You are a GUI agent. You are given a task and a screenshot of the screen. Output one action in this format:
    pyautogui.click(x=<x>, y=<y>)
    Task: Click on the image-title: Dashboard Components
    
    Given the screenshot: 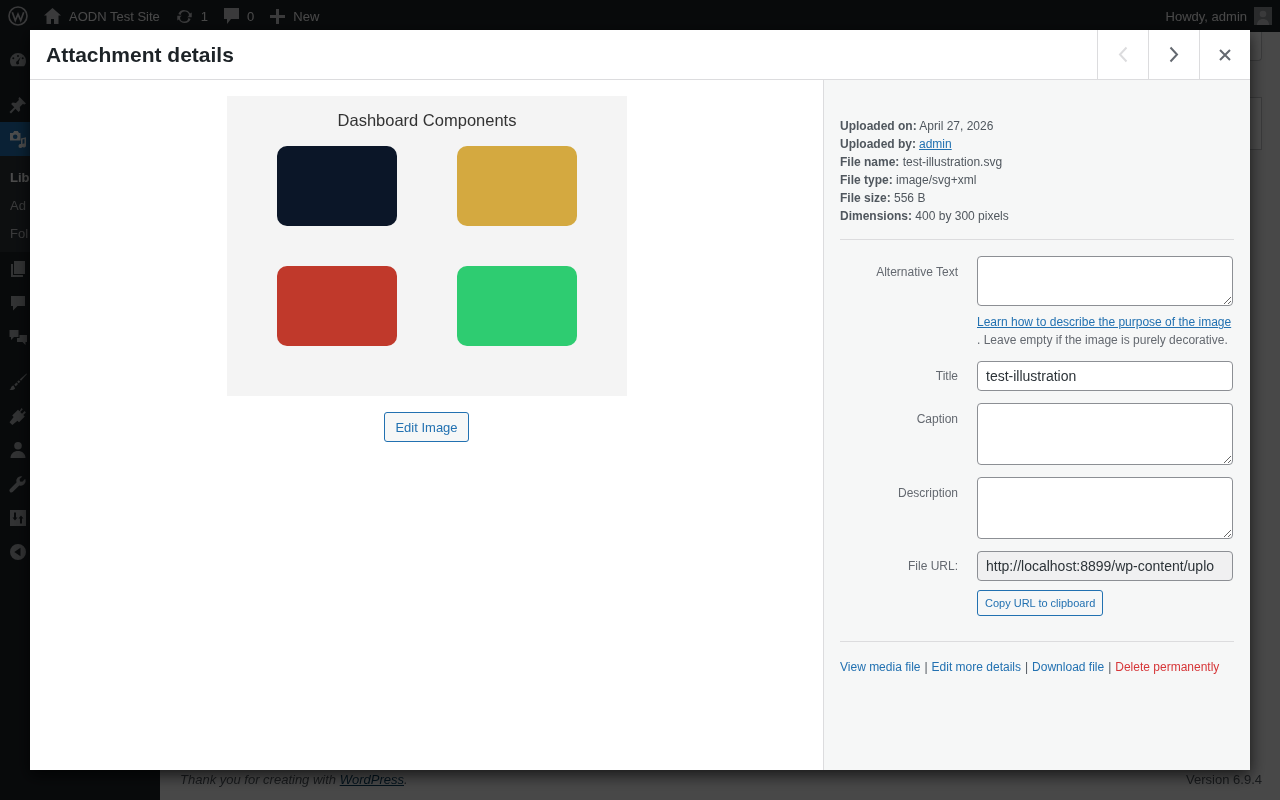 What is the action you would take?
    pyautogui.click(x=426, y=120)
    